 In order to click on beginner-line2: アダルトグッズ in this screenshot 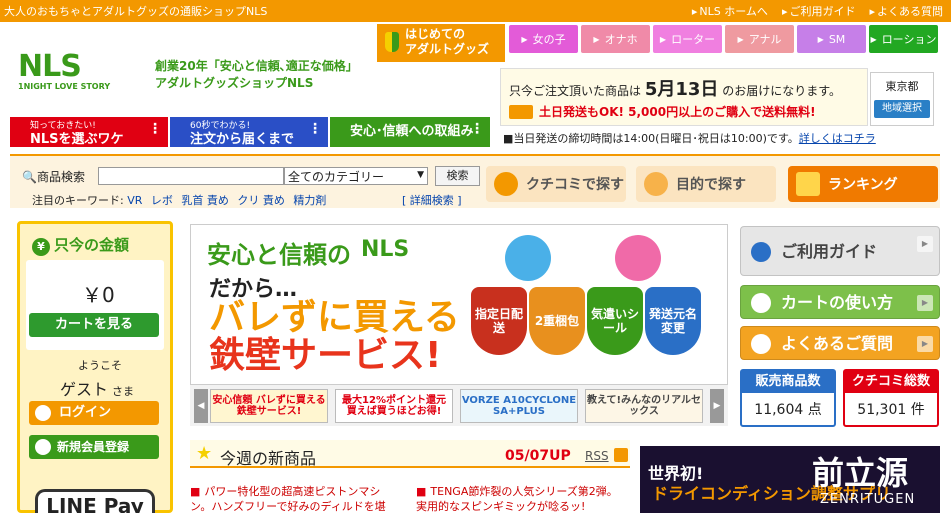, I will do `click(447, 49)`.